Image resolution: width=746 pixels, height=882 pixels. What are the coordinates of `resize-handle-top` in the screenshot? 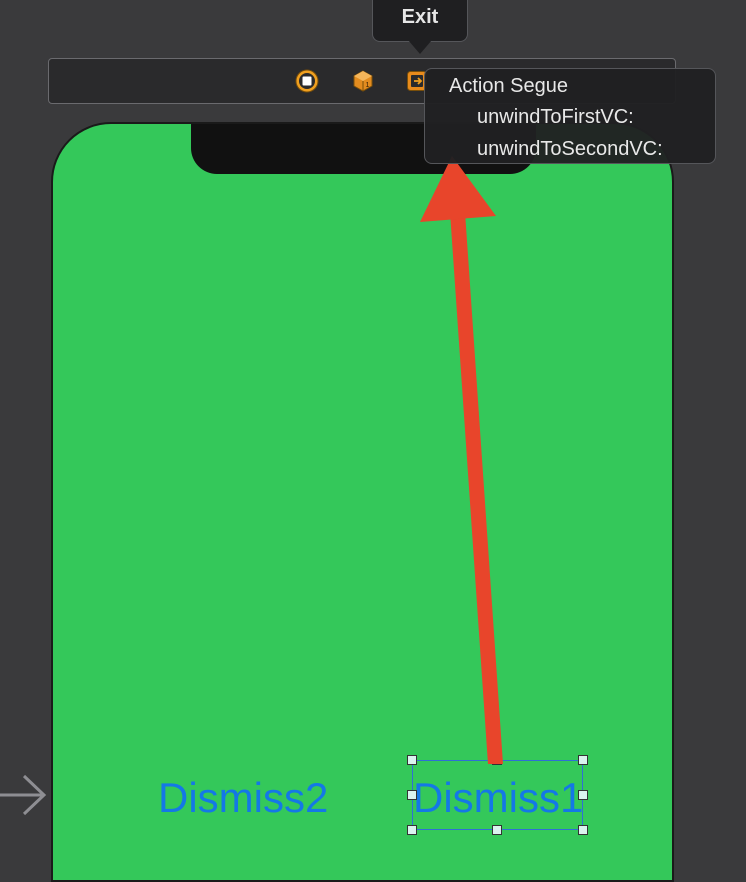 It's located at (497, 760).